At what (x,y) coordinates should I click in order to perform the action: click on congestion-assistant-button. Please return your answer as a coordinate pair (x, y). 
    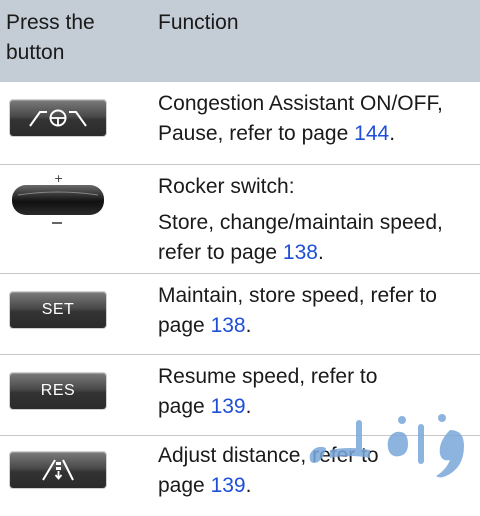
    Looking at the image, I should click on (58, 118).